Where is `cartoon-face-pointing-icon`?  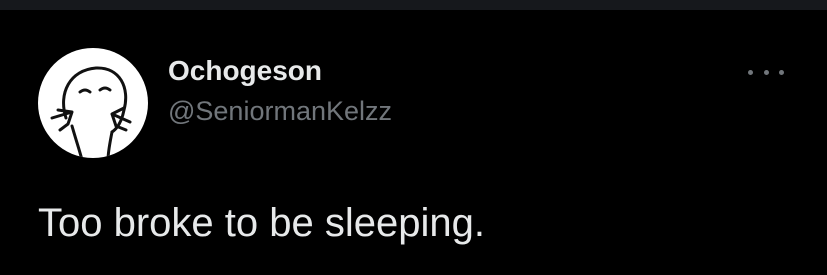 cartoon-face-pointing-icon is located at coordinates (91, 112).